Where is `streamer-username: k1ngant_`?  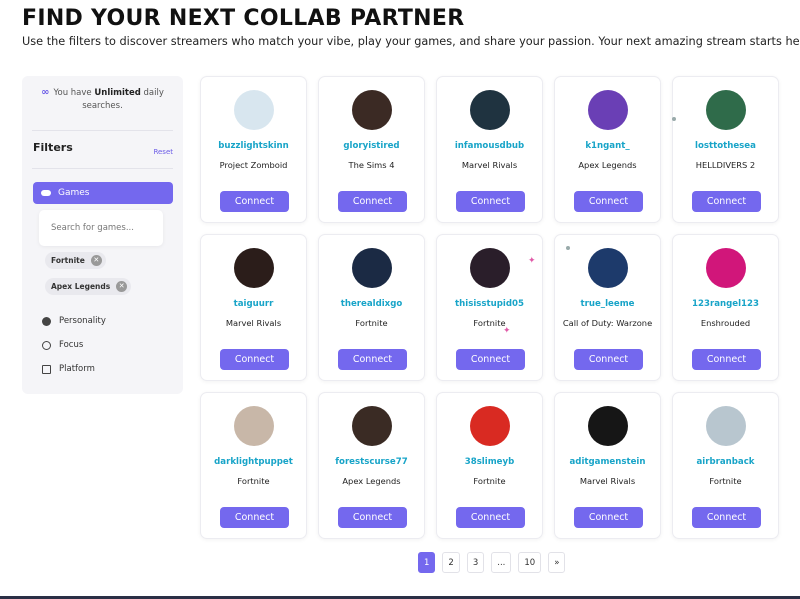
streamer-username: k1ngant_ is located at coordinates (607, 146).